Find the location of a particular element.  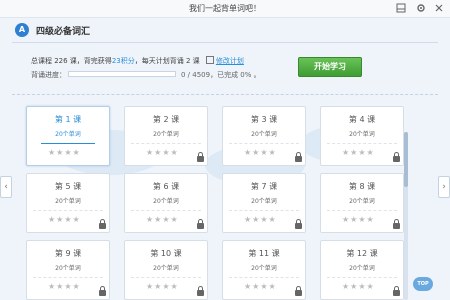

lesson-label: 第 7 课 is located at coordinates (264, 186).